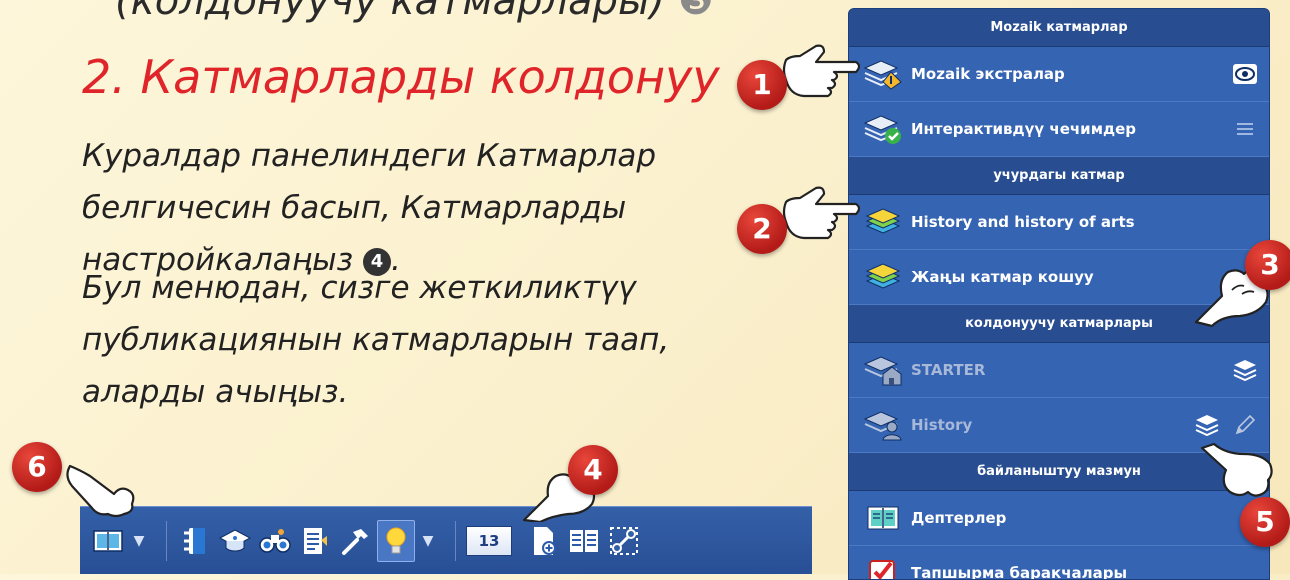 This screenshot has height=580, width=1290. What do you see at coordinates (275, 541) in the screenshot?
I see `binoculars-icon` at bounding box center [275, 541].